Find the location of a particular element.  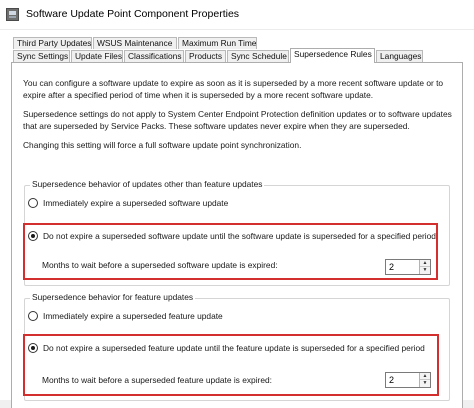

months-feature-spin-buttons: ▲ ▼ is located at coordinates (424, 380).